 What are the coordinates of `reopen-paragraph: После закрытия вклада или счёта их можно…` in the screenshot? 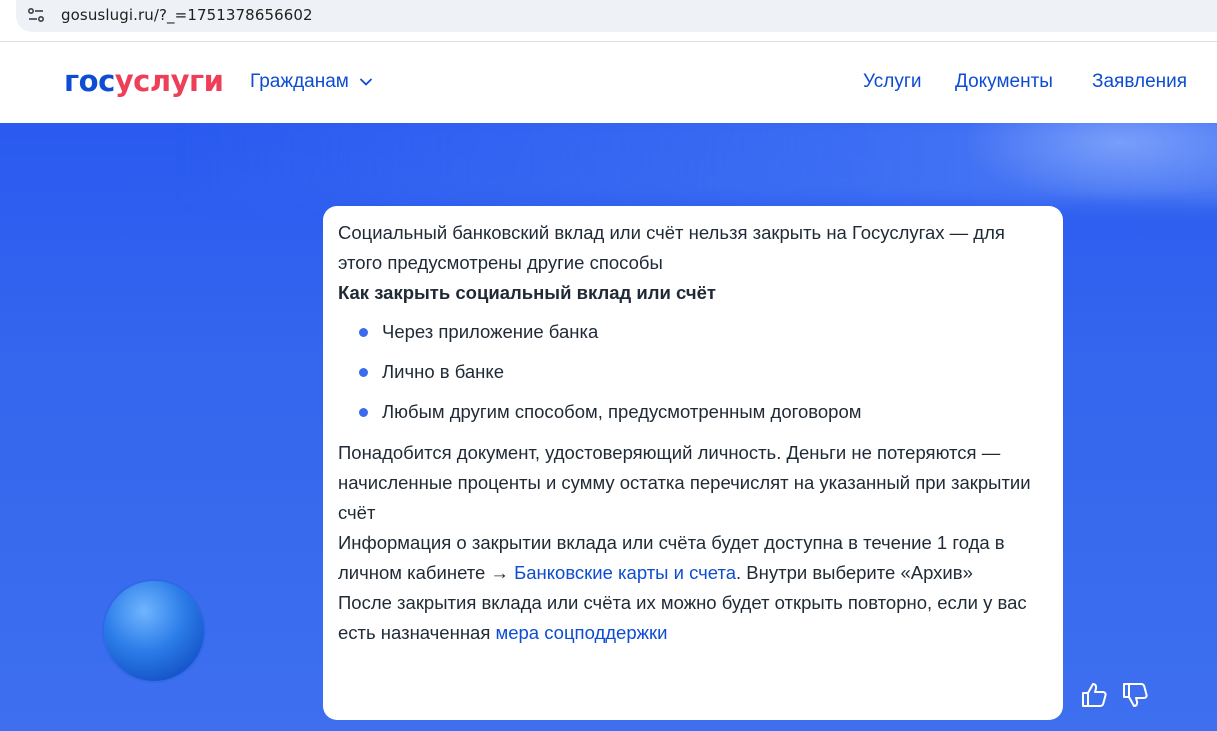 It's located at (693, 618).